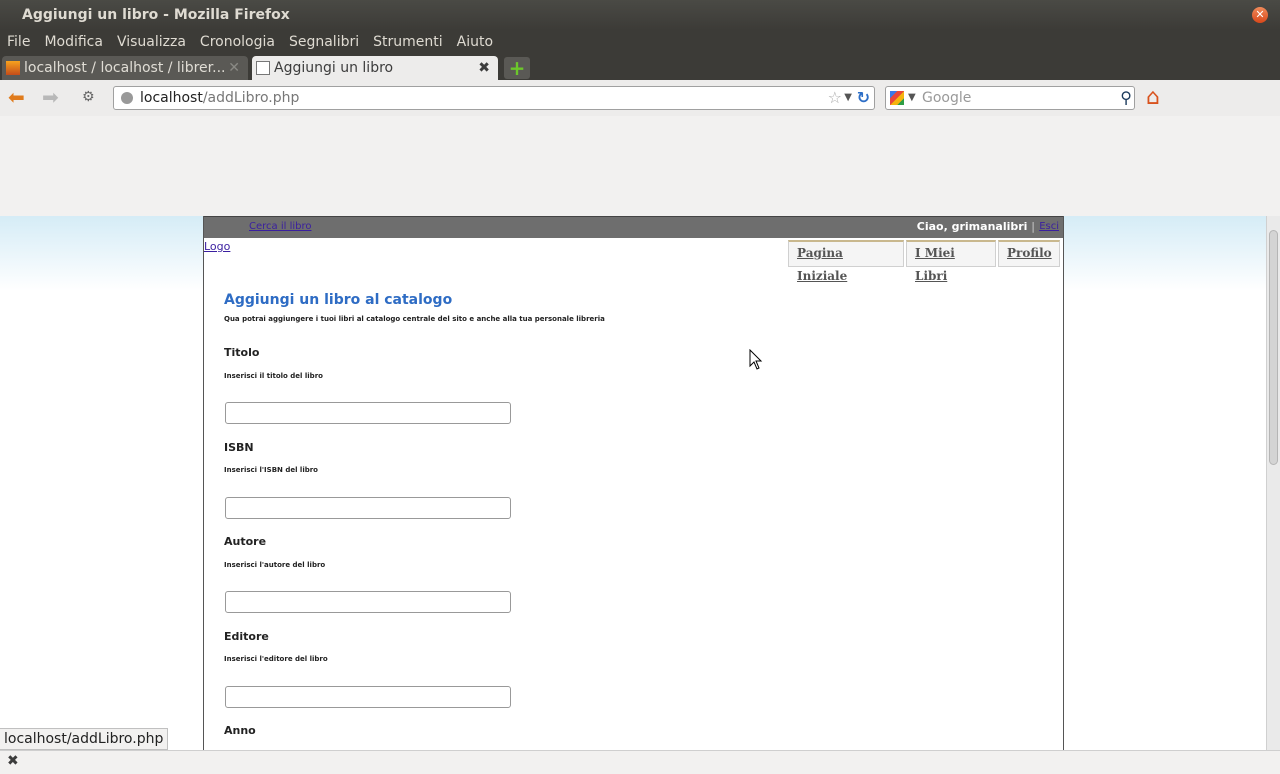  Describe the element at coordinates (276, 659) in the screenshot. I see `publisher-hint: Inserisci l'editore del libro` at that location.